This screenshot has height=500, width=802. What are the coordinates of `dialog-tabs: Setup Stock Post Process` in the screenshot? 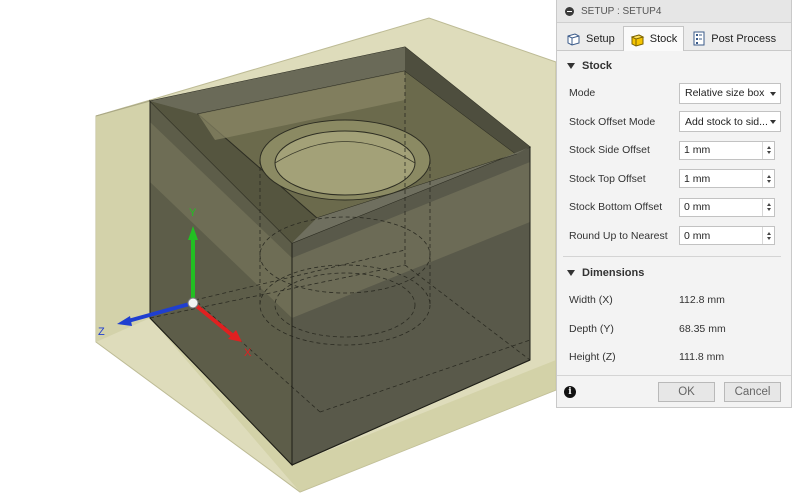 It's located at (674, 37).